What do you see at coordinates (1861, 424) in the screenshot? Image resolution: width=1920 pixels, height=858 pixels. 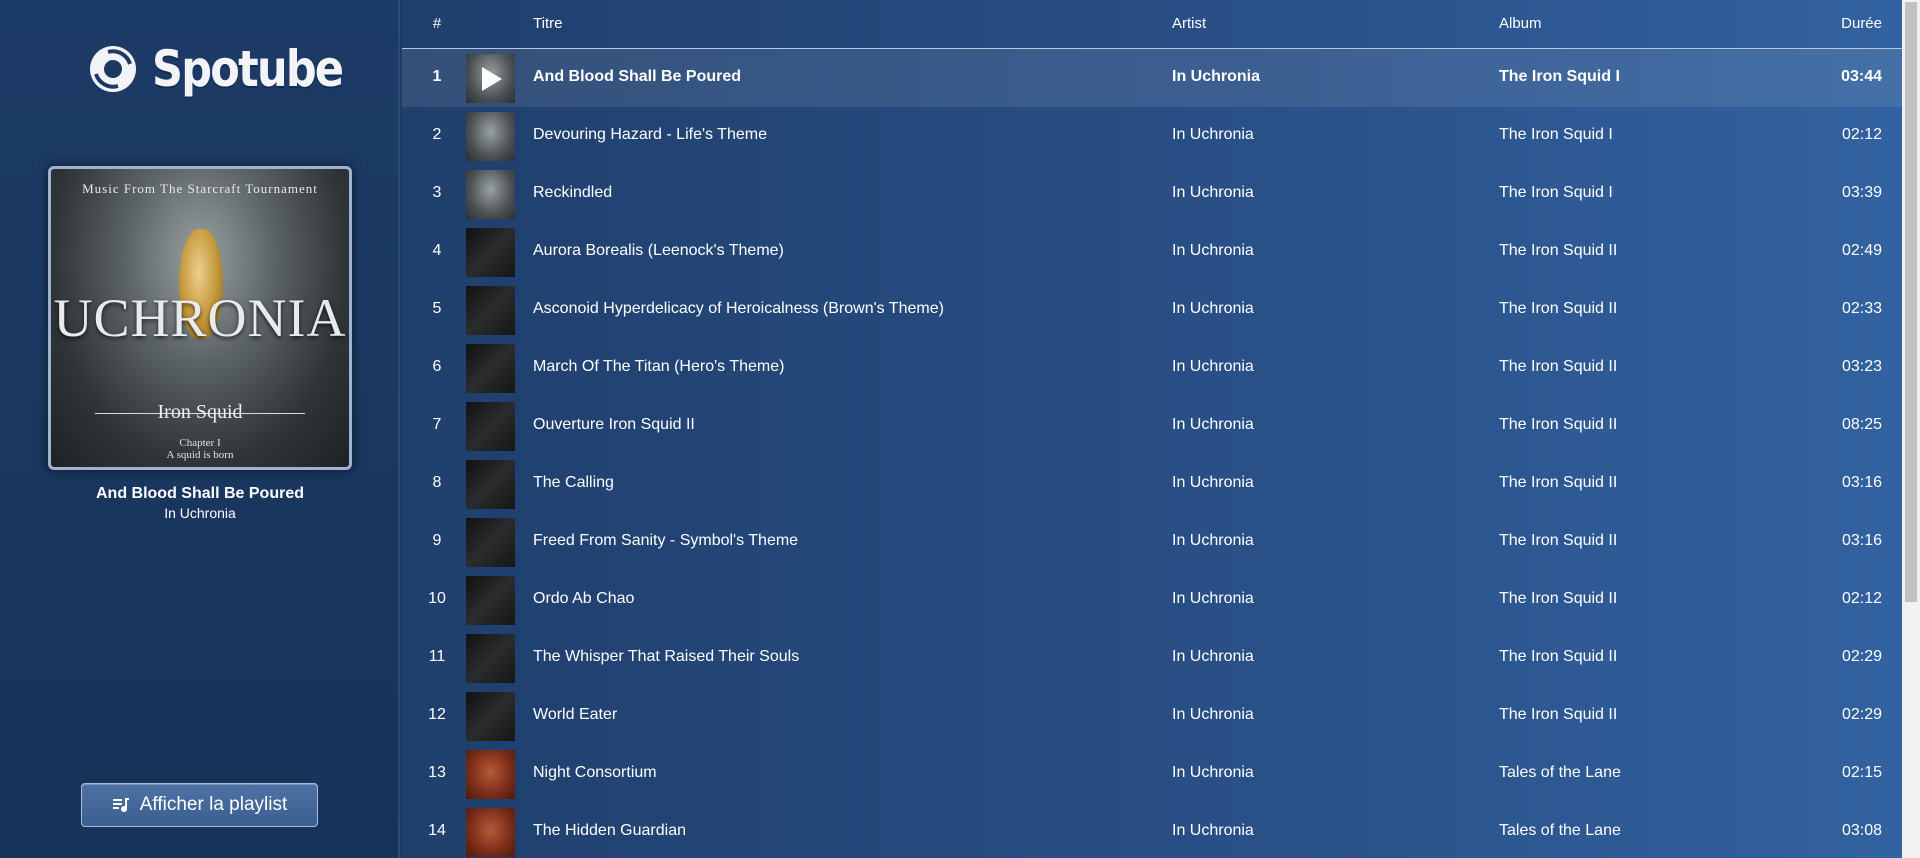 I see `track-duration: 08:25` at bounding box center [1861, 424].